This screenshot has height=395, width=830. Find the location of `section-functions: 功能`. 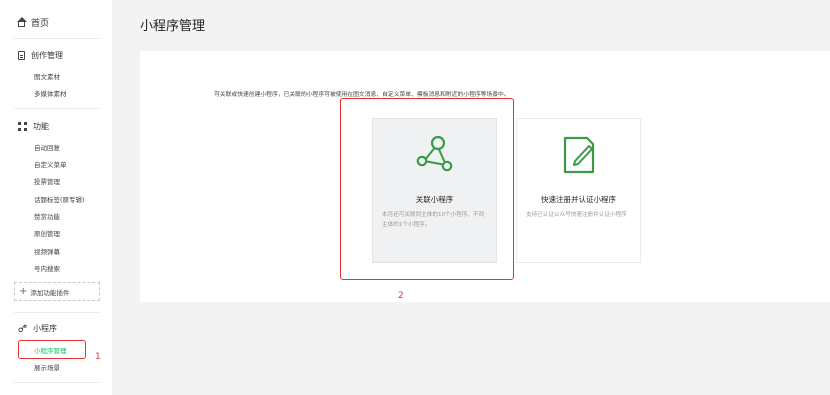

section-functions: 功能 is located at coordinates (33, 126).